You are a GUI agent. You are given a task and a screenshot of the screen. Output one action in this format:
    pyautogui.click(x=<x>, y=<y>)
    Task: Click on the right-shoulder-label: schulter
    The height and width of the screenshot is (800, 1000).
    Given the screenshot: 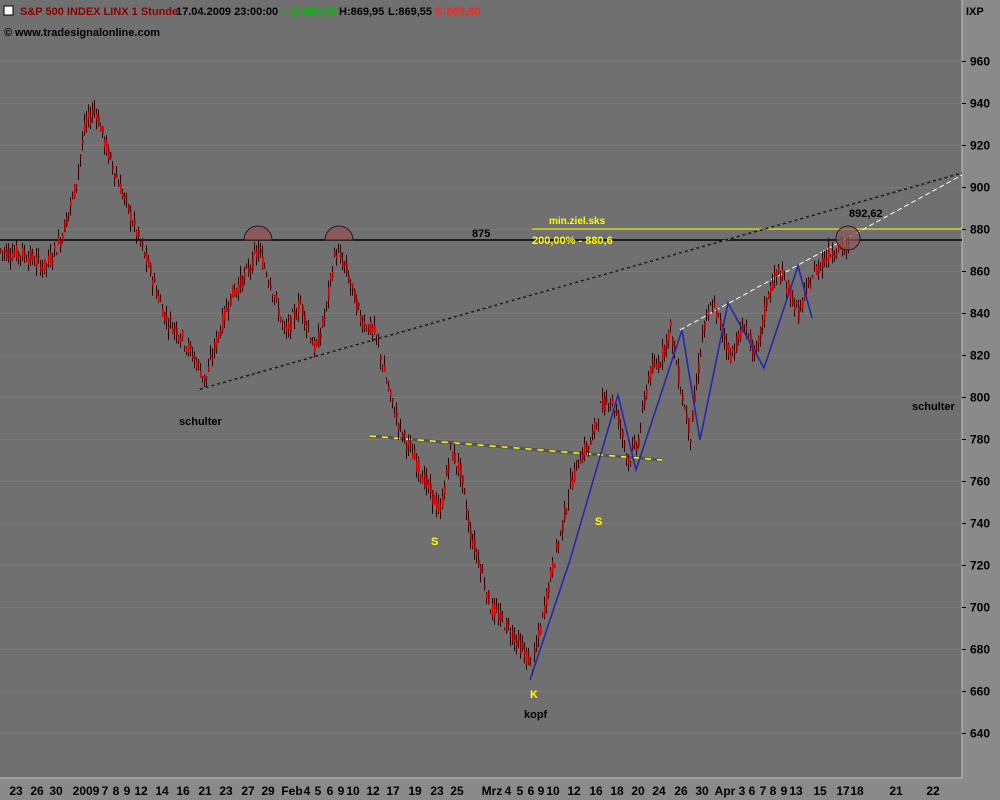 What is the action you would take?
    pyautogui.click(x=934, y=407)
    